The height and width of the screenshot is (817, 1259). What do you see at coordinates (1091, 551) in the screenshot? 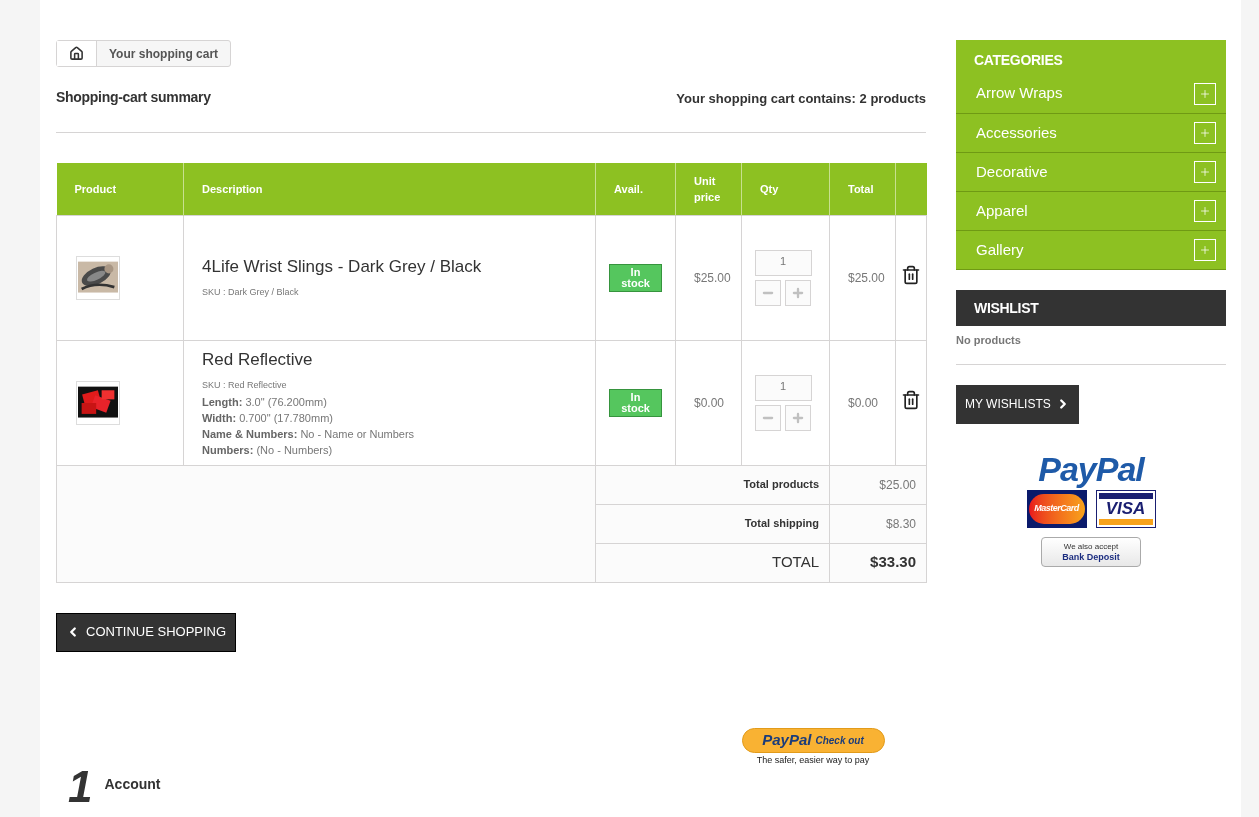
I see `bank-deposit-badge: We also accept Bank Deposit` at bounding box center [1091, 551].